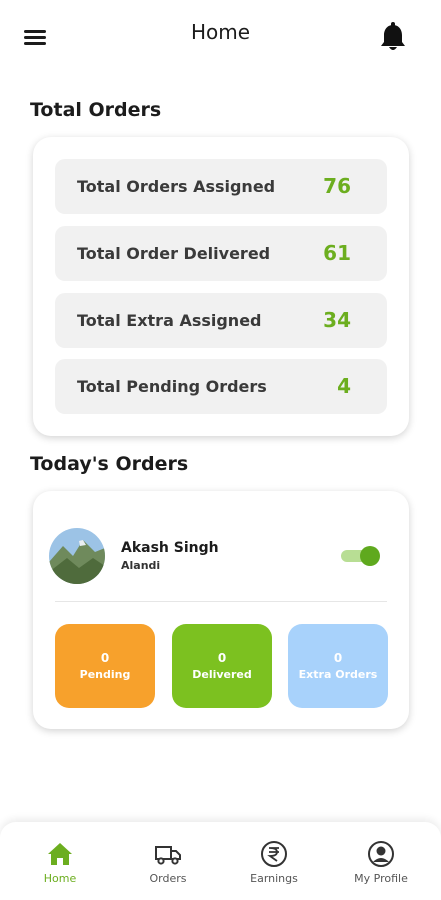 Image resolution: width=441 pixels, height=900 pixels. I want to click on stat-row-orders-delivered: Total Order Delivered 61, so click(221, 253).